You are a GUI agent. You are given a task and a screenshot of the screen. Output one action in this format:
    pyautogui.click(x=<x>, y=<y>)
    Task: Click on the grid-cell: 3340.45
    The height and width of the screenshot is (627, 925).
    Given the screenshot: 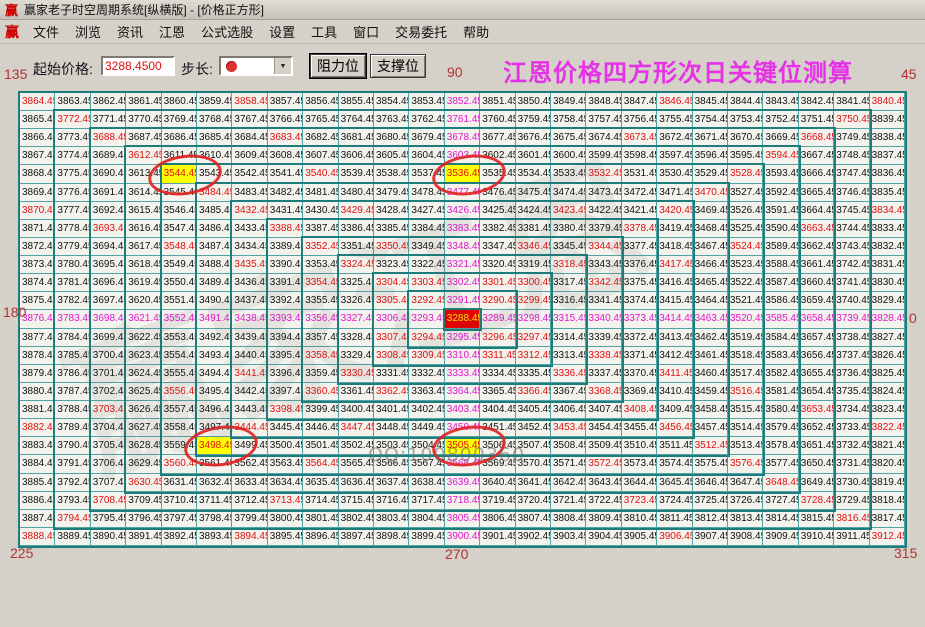 What is the action you would take?
    pyautogui.click(x=604, y=319)
    